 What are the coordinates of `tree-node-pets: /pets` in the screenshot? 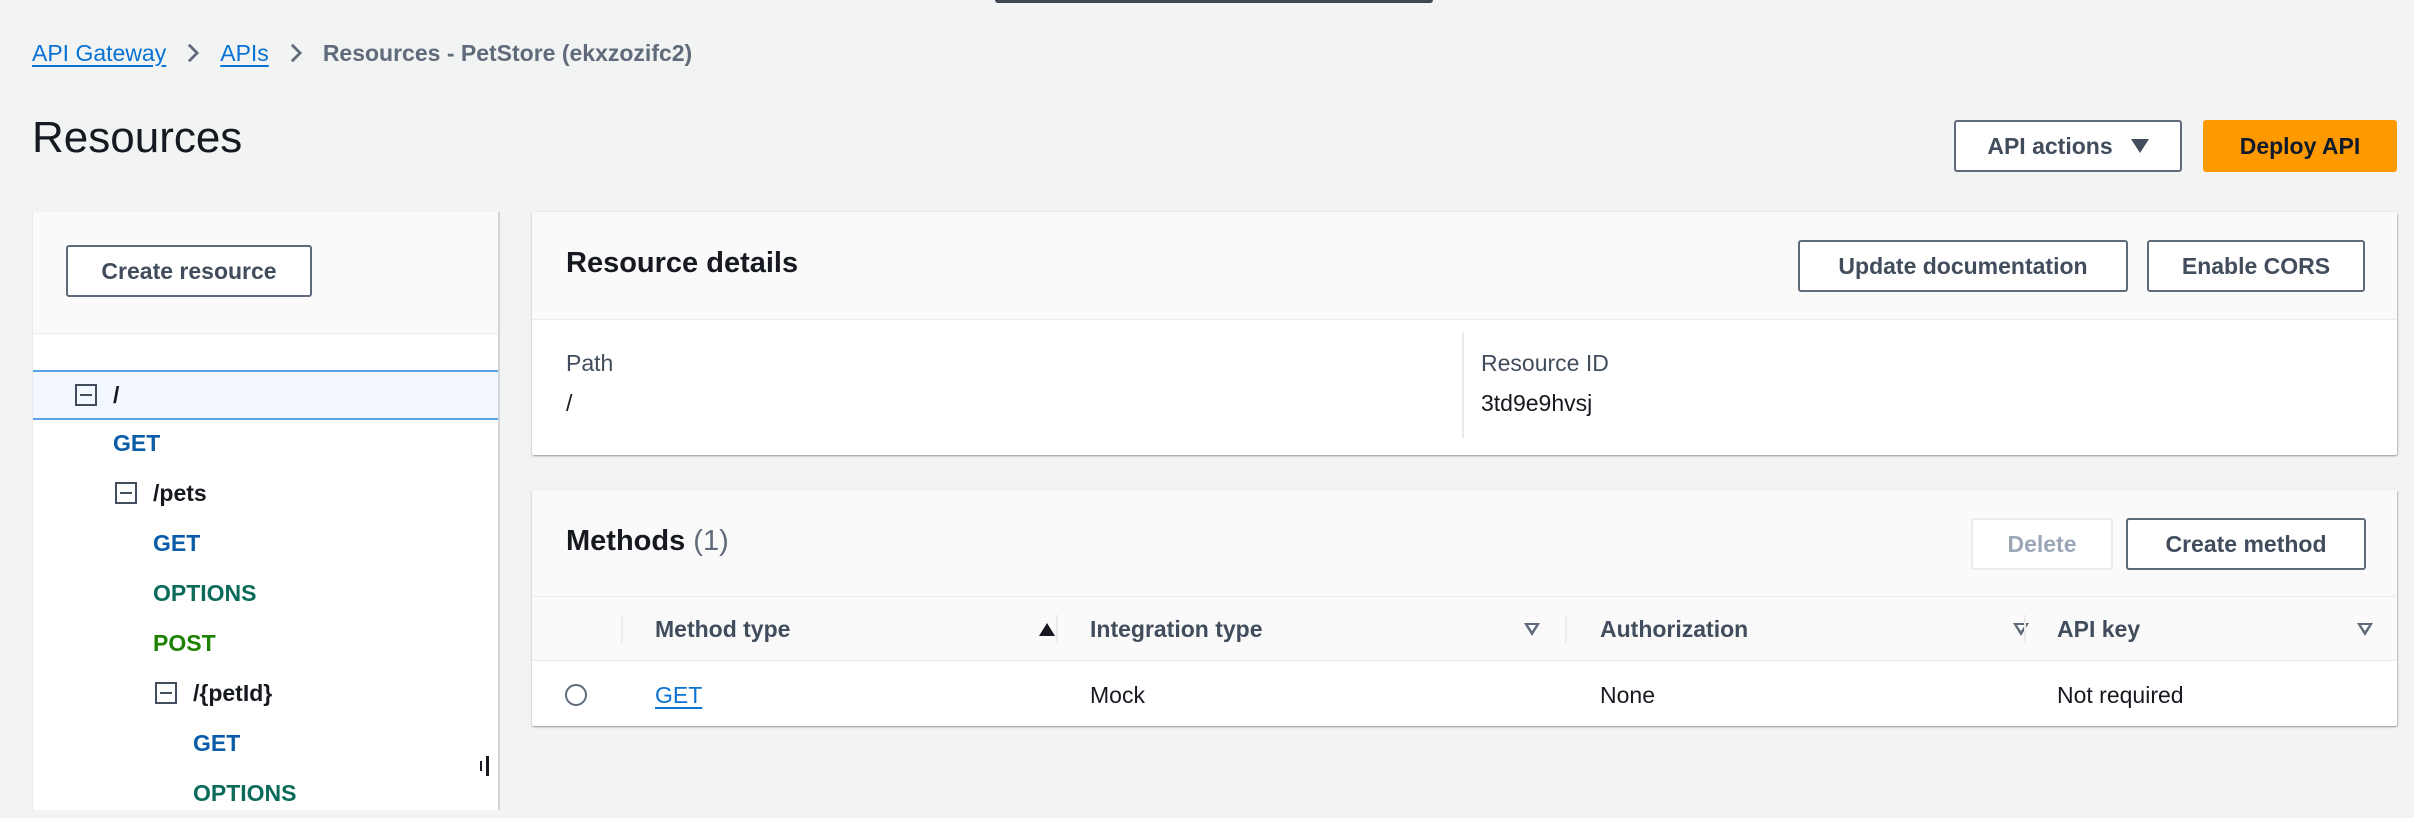 It's located at (265, 493).